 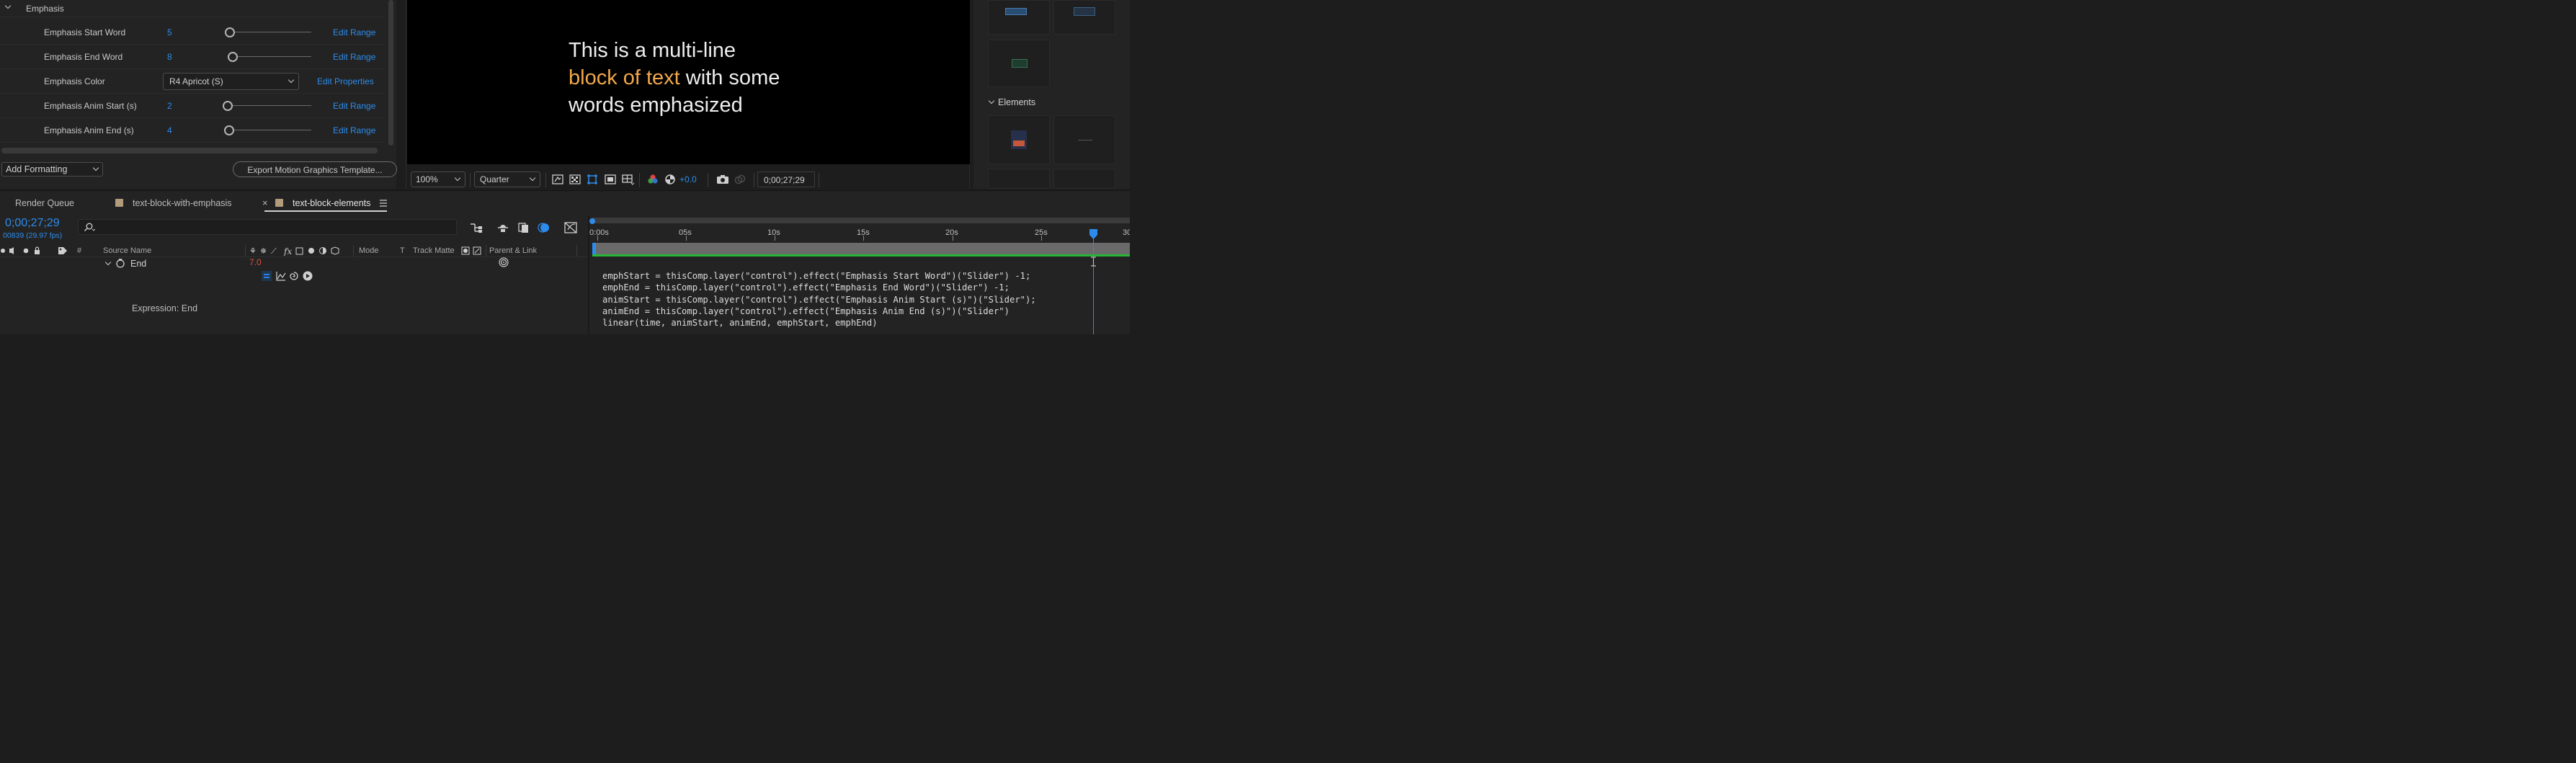 I want to click on expression-label: Expression: End, so click(x=165, y=308).